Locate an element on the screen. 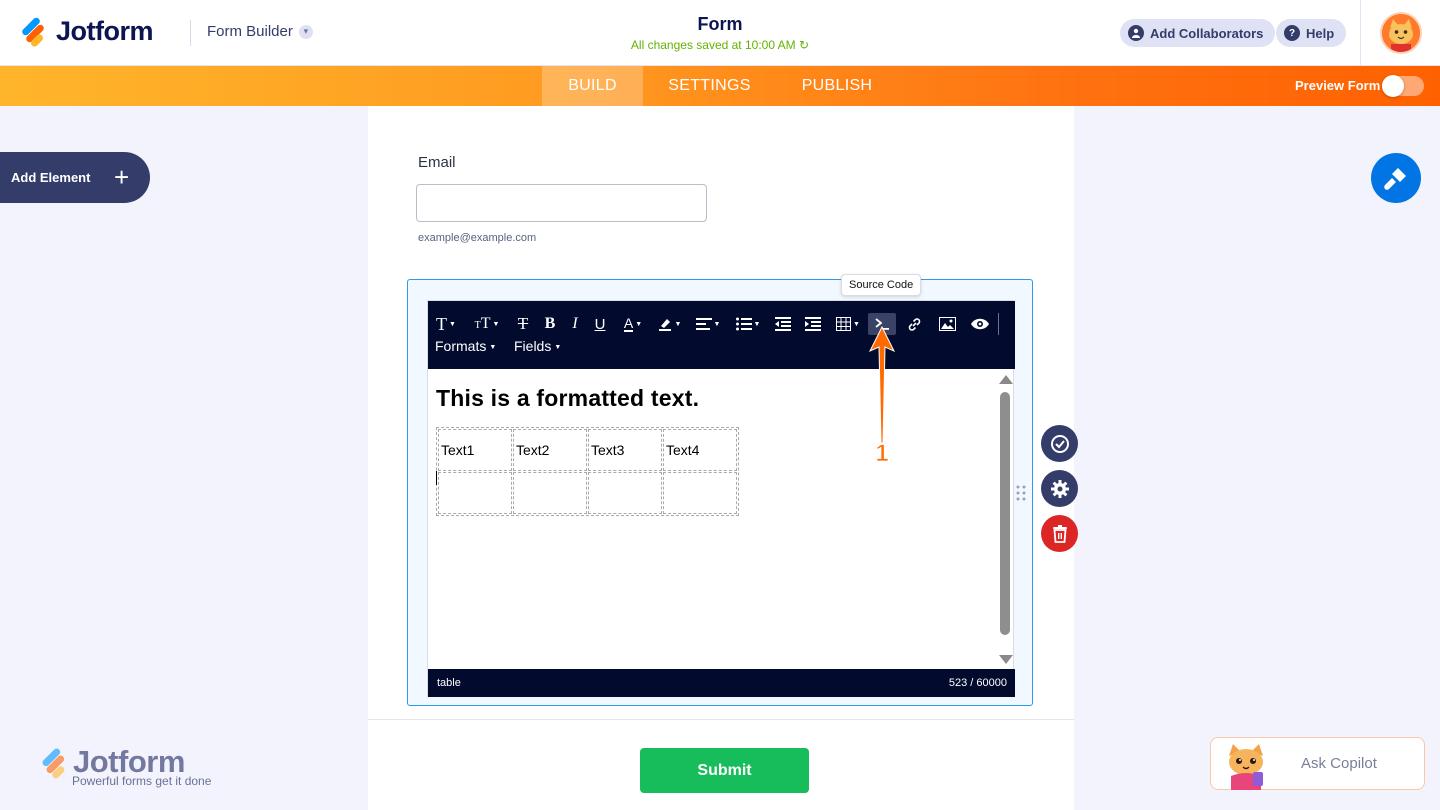 The width and height of the screenshot is (1440, 810). underline-icon: U is located at coordinates (600, 324).